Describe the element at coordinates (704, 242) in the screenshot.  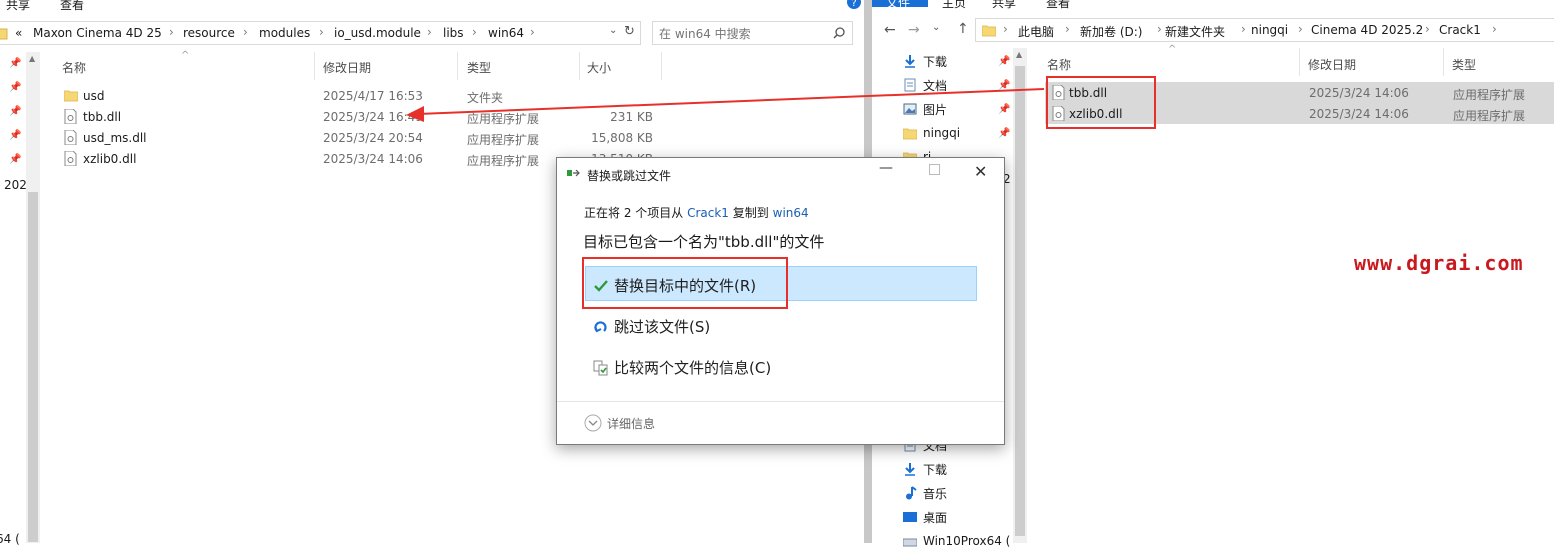
I see `dialog-message: 目标已包含一个名为"tbb.dll"的文件` at that location.